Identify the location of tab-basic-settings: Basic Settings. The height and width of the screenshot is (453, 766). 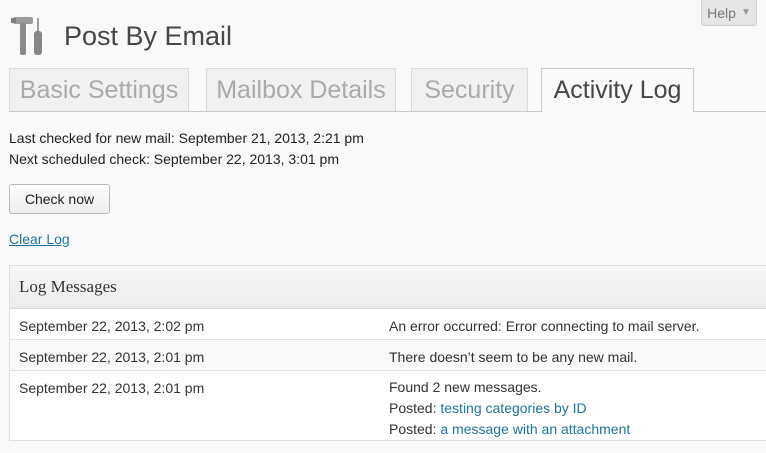
(99, 89).